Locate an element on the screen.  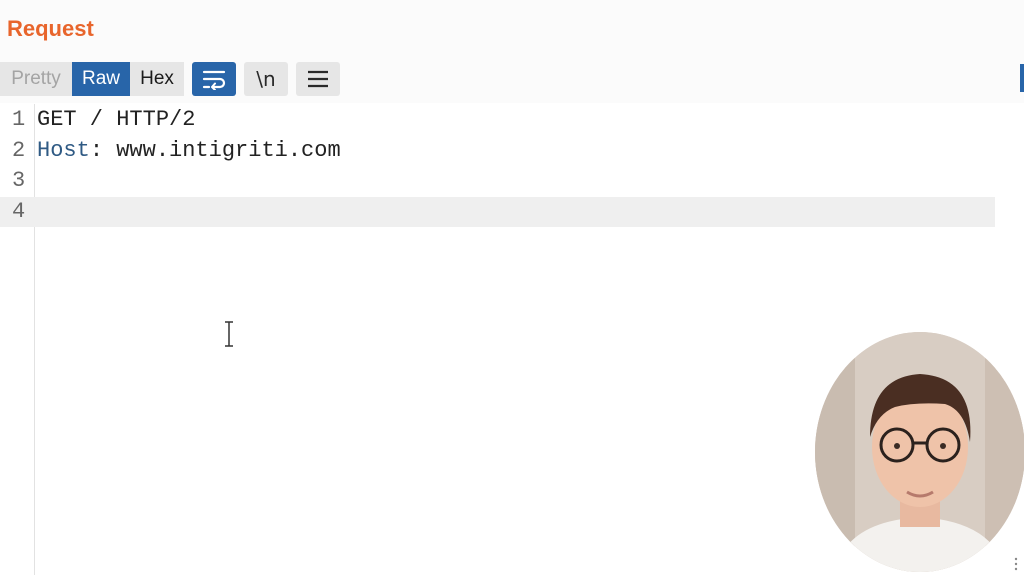
line-text: Host: www.intigriti.com is located at coordinates (189, 151).